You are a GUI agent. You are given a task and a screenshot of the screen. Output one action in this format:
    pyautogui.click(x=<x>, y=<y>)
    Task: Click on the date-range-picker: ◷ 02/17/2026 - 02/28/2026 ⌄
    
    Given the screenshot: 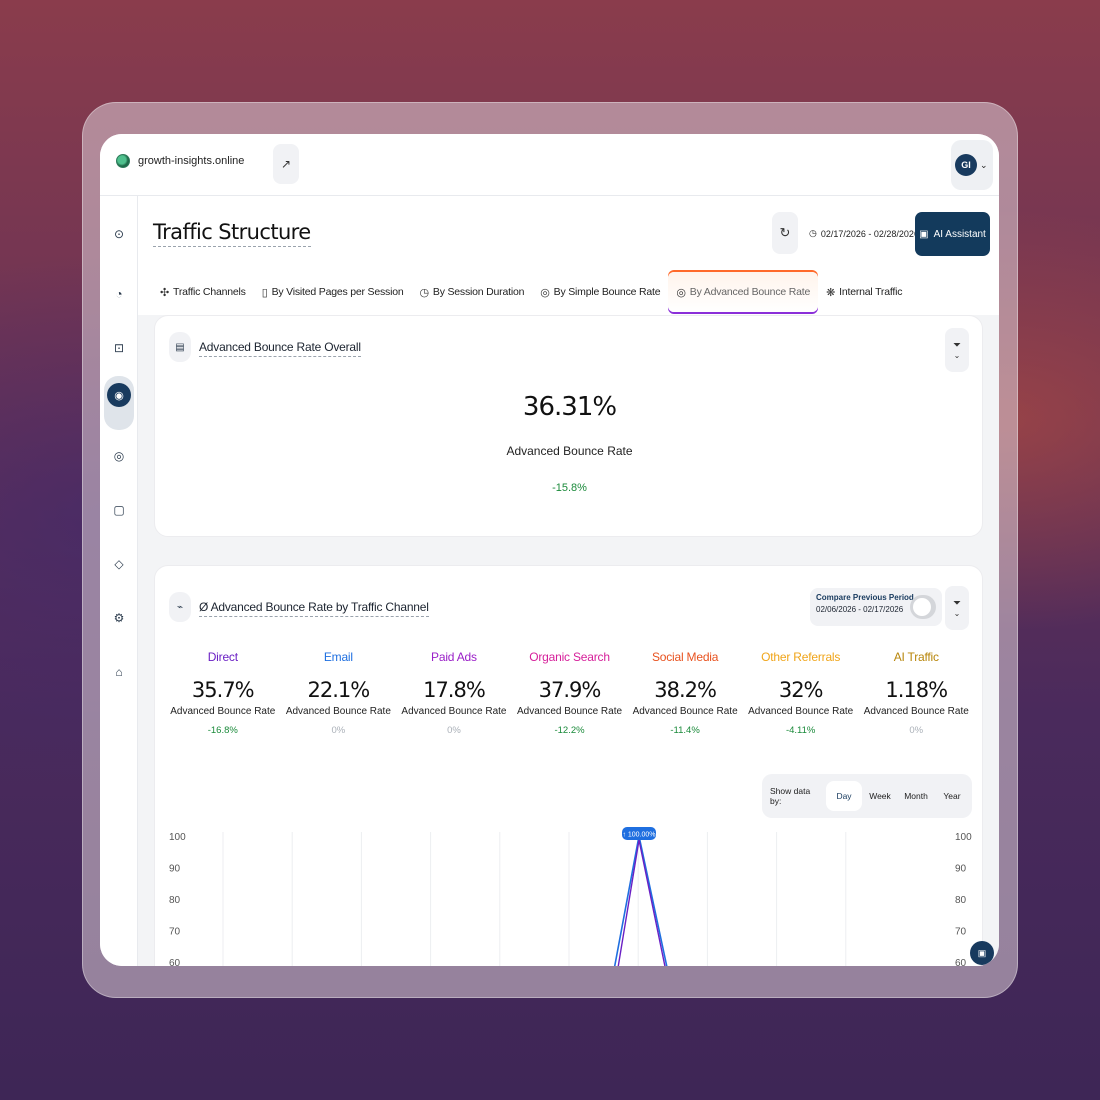 What is the action you would take?
    pyautogui.click(x=870, y=233)
    